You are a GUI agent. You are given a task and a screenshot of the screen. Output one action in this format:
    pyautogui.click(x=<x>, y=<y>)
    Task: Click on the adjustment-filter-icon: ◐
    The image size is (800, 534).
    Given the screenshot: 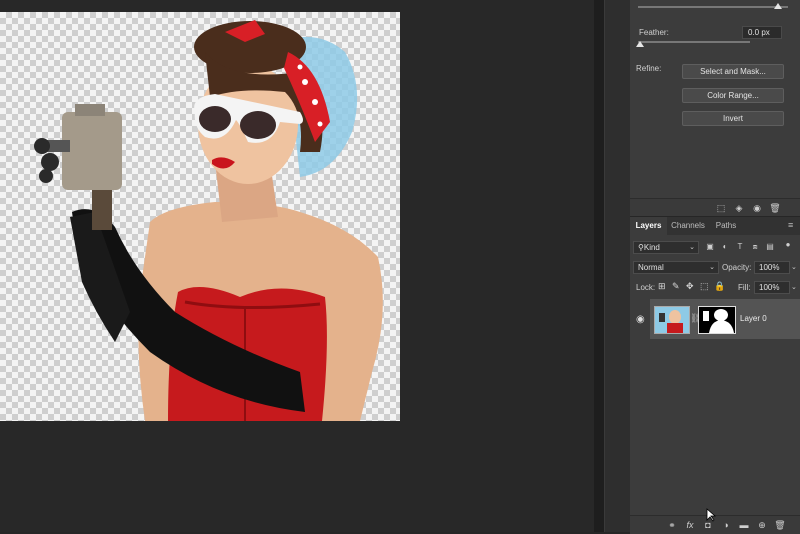 What is the action you would take?
    pyautogui.click(x=725, y=247)
    